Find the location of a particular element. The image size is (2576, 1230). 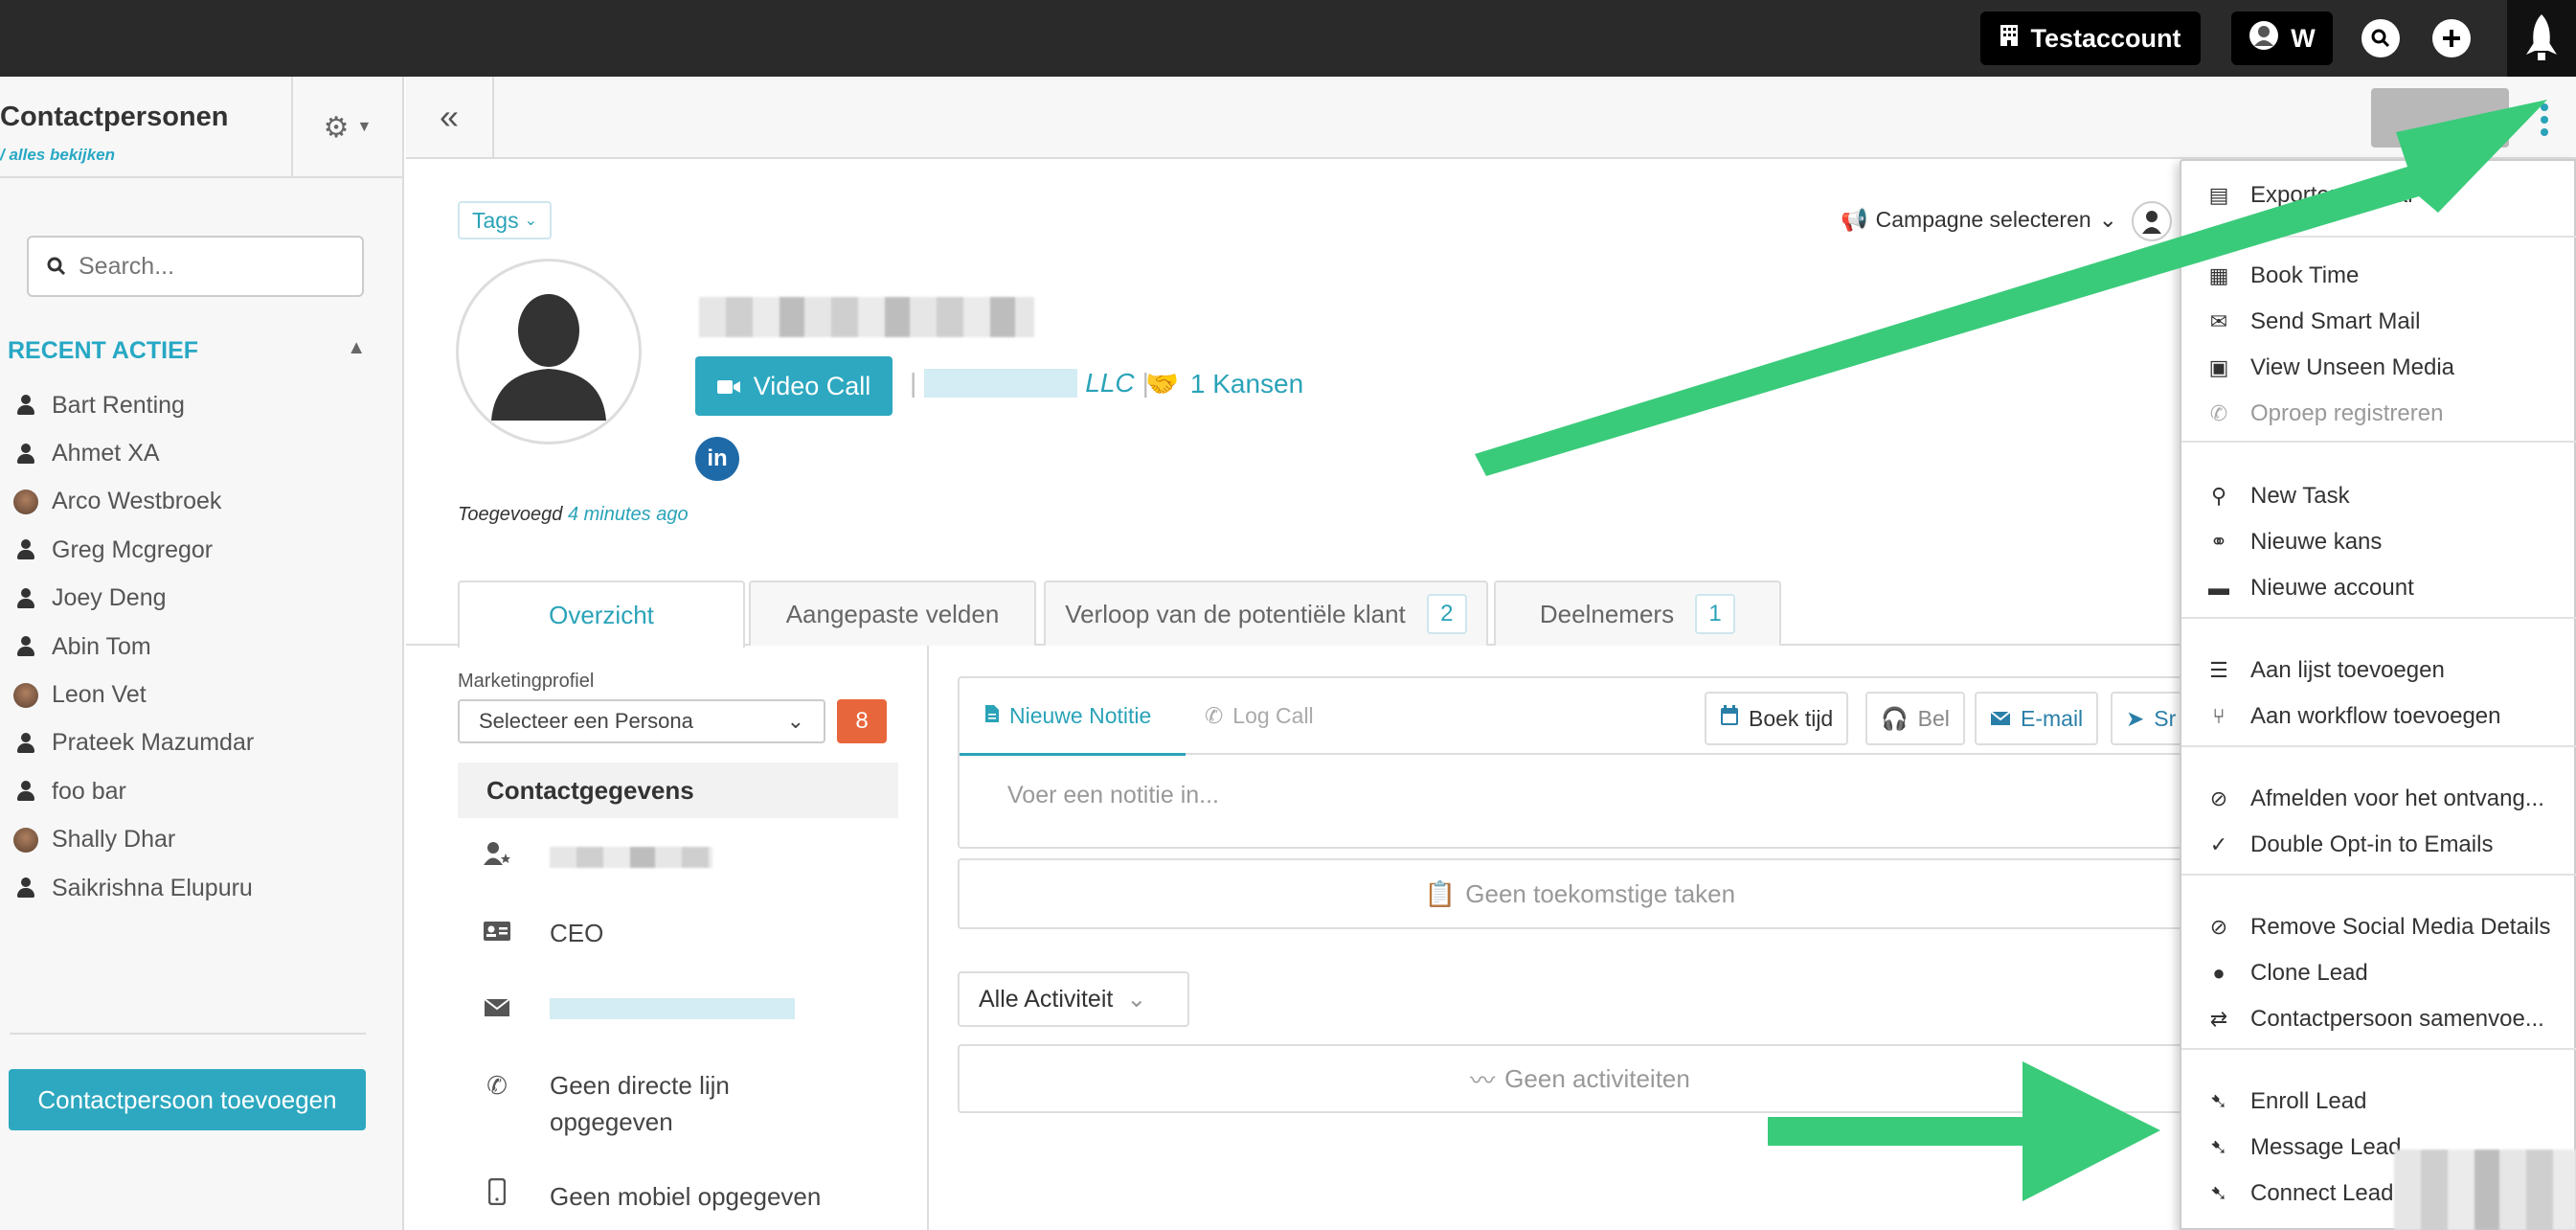

film-icon: ▣ is located at coordinates (2218, 367).